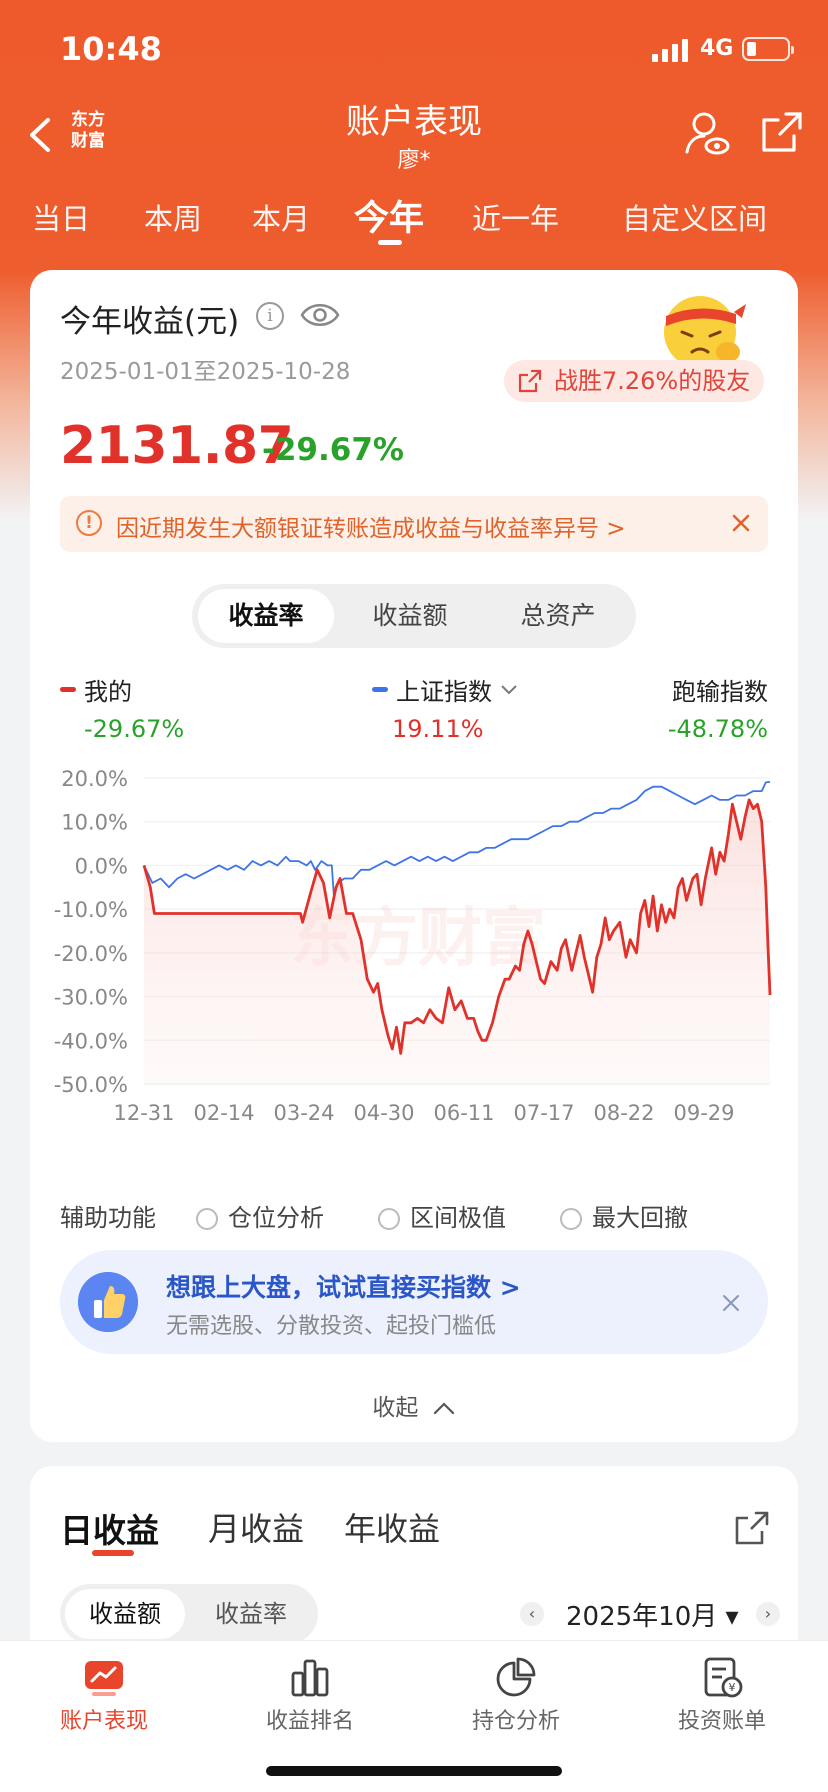  Describe the element at coordinates (108, 692) in the screenshot. I see `legend-mine-label: 我的` at that location.